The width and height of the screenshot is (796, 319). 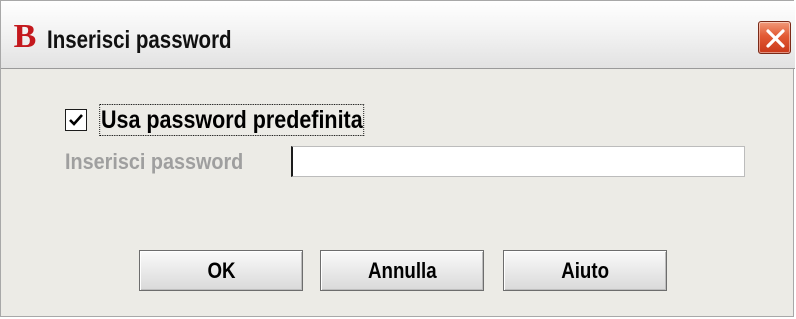 I want to click on help-button-label: Aiuto, so click(x=585, y=270).